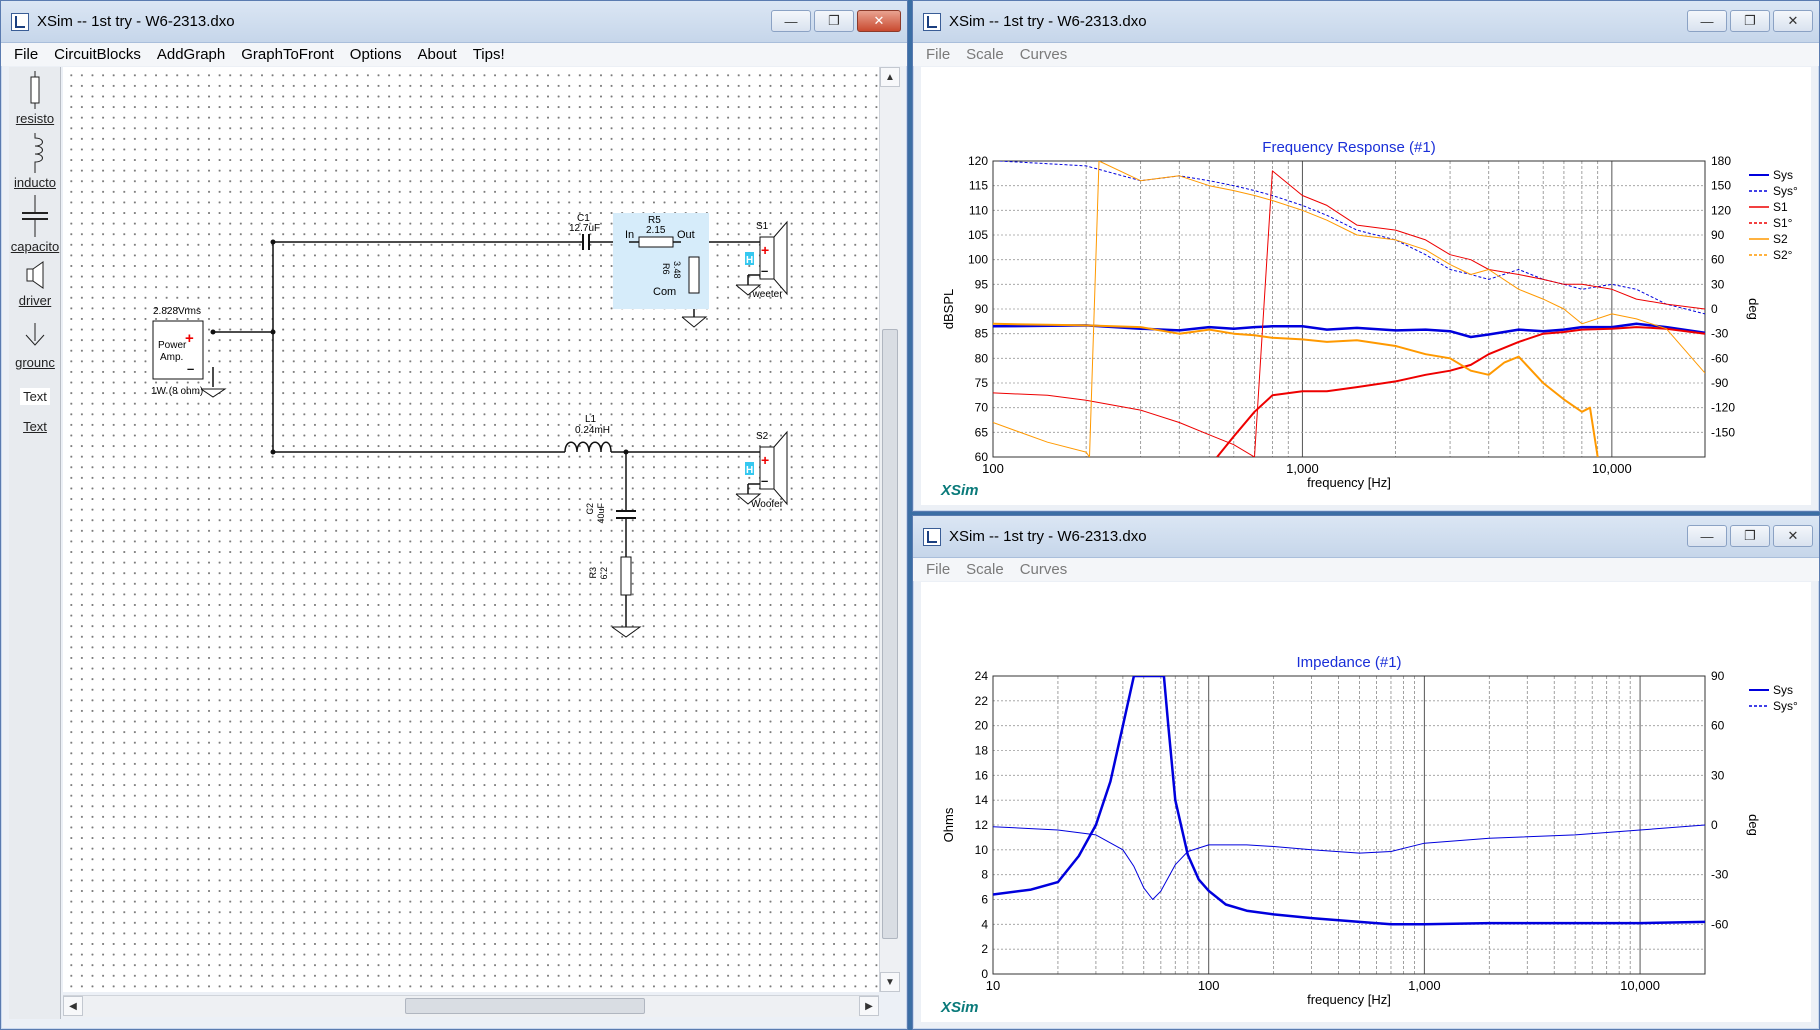 The height and width of the screenshot is (1030, 1820). What do you see at coordinates (376, 54) in the screenshot?
I see `menu-options: Options` at bounding box center [376, 54].